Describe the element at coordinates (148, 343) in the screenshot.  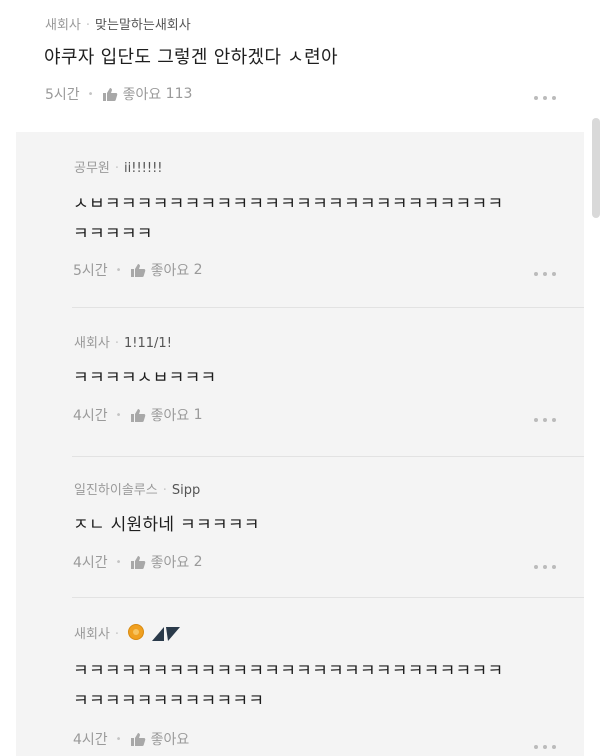
I see `reply-nickname: 1!11/1!` at that location.